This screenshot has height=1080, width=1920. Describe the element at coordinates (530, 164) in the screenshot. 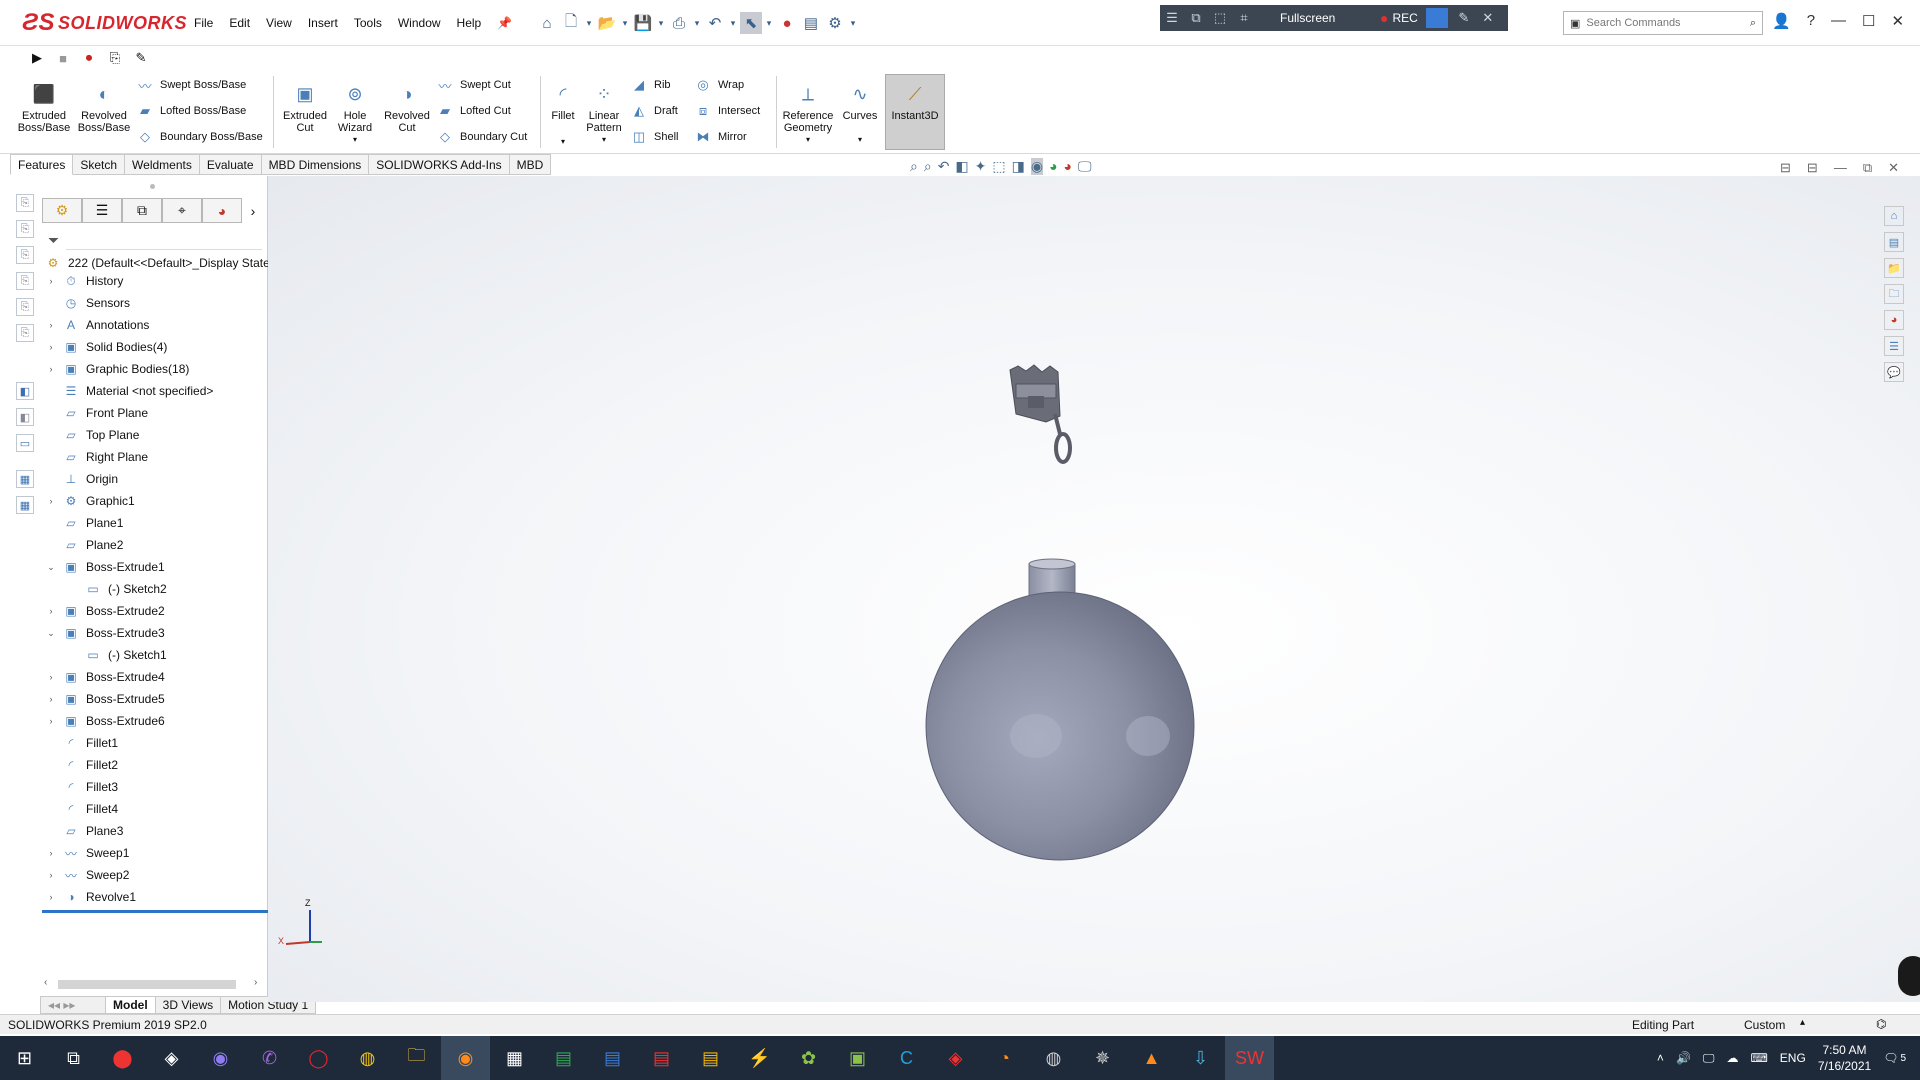

I see `tab-mbd: MBD` at that location.